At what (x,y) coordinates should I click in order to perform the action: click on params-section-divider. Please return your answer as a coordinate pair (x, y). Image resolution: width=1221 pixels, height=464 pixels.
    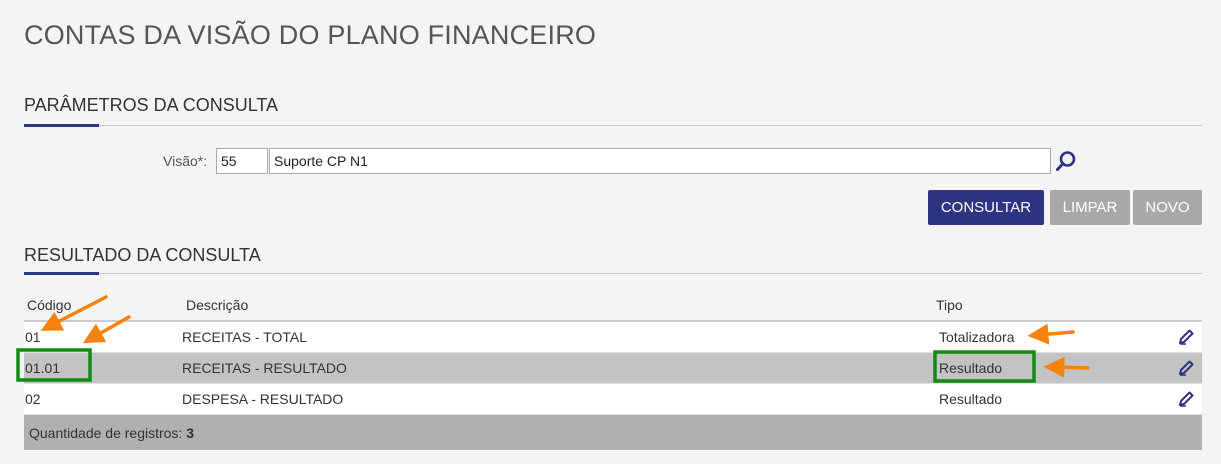
    Looking at the image, I should click on (613, 125).